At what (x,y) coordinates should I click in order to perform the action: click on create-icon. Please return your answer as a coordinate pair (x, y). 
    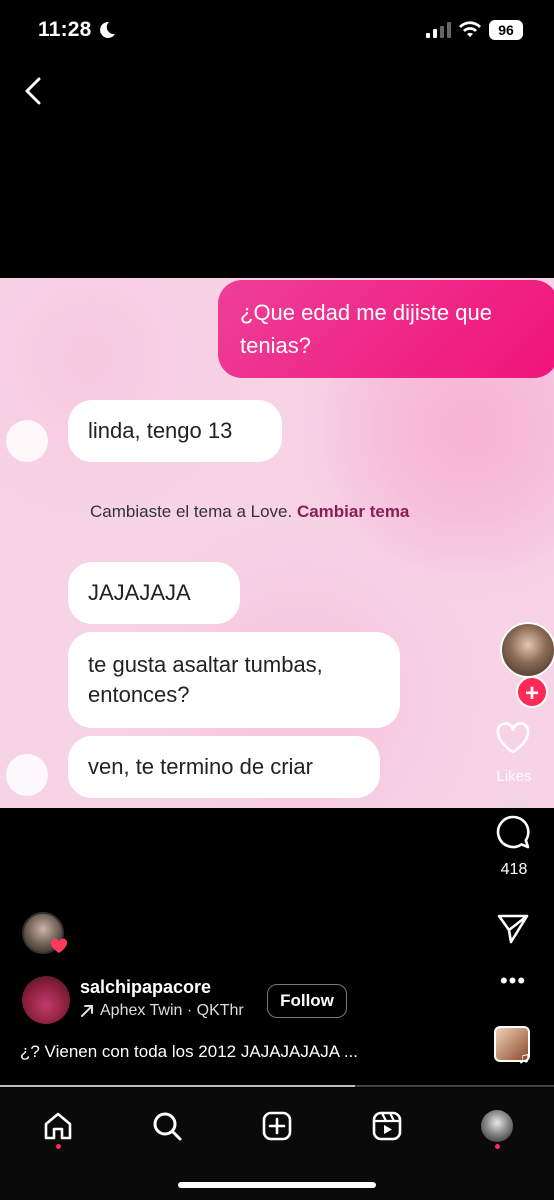
    Looking at the image, I should click on (277, 1126).